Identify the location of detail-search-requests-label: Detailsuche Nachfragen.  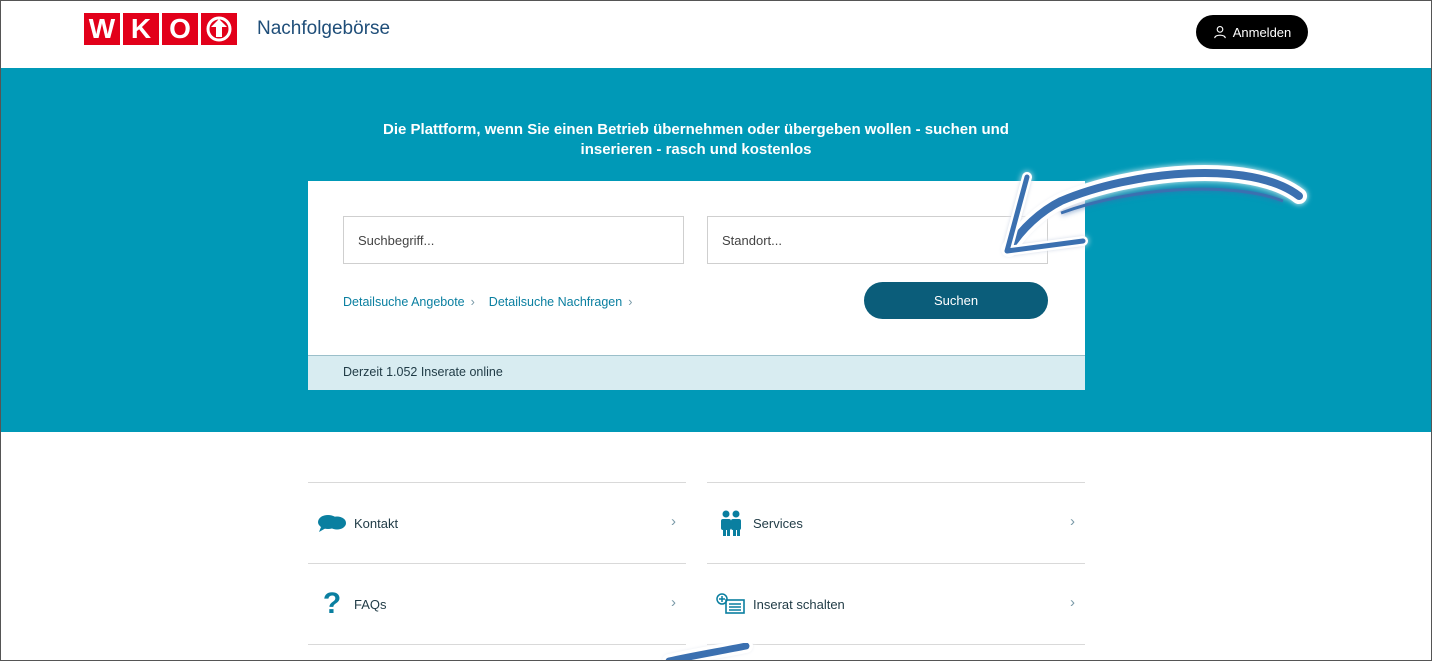
(555, 302).